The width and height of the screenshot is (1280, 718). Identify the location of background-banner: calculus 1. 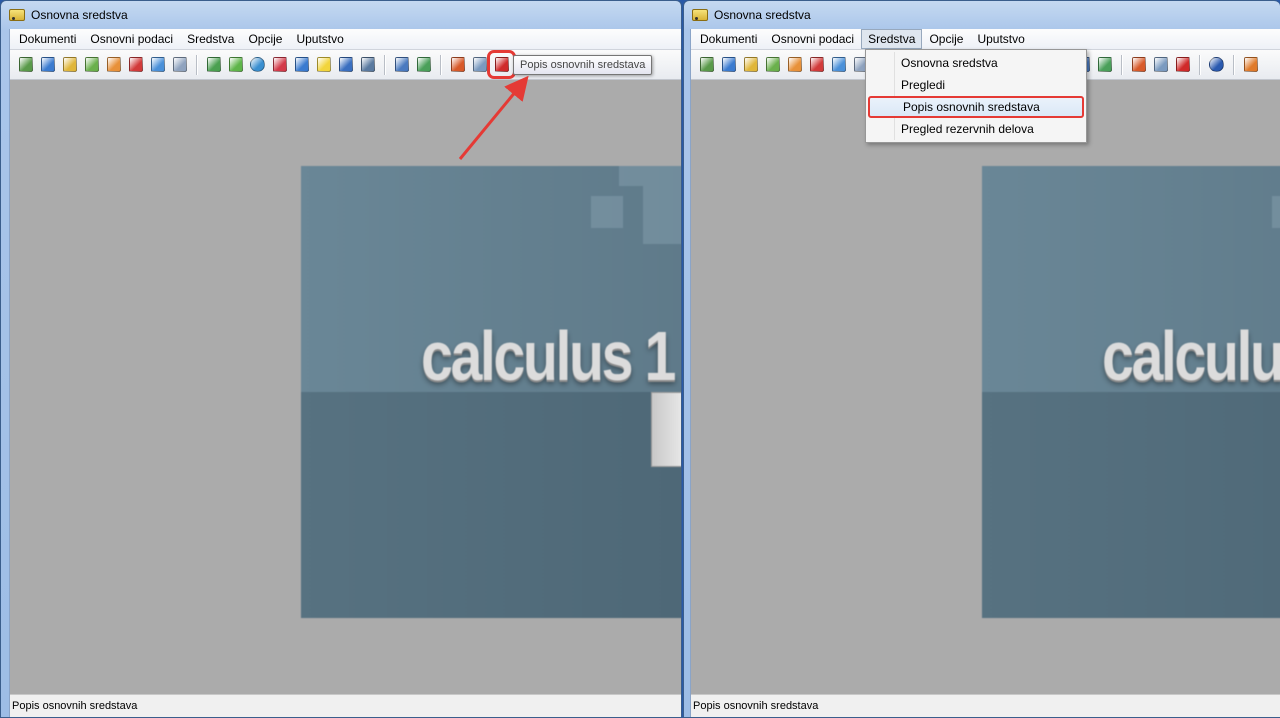
(1131, 392).